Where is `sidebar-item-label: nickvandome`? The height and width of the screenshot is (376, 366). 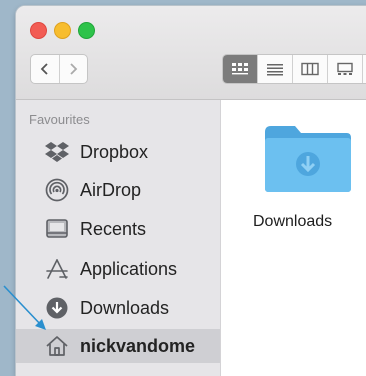
sidebar-item-label: nickvandome is located at coordinates (138, 345).